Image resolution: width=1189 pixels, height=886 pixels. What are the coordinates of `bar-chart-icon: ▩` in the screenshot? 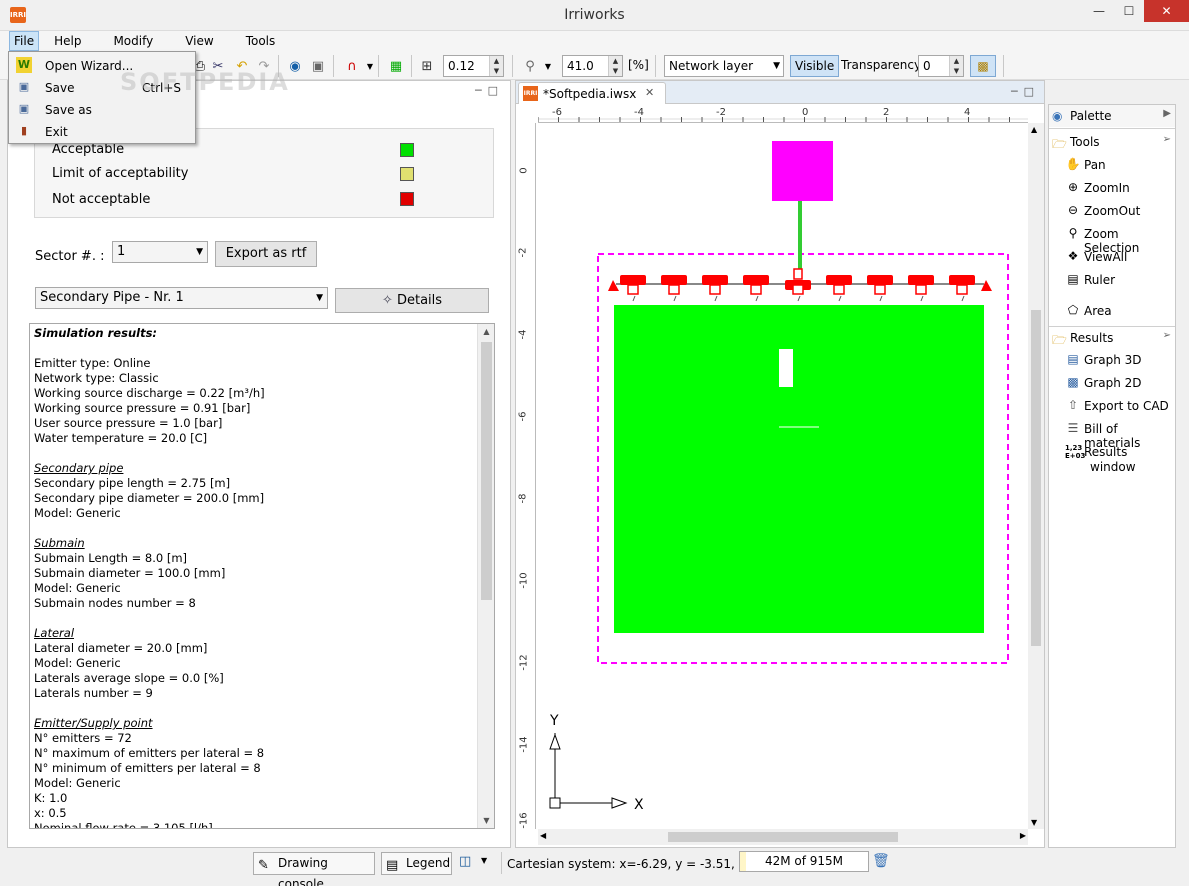 It's located at (1073, 382).